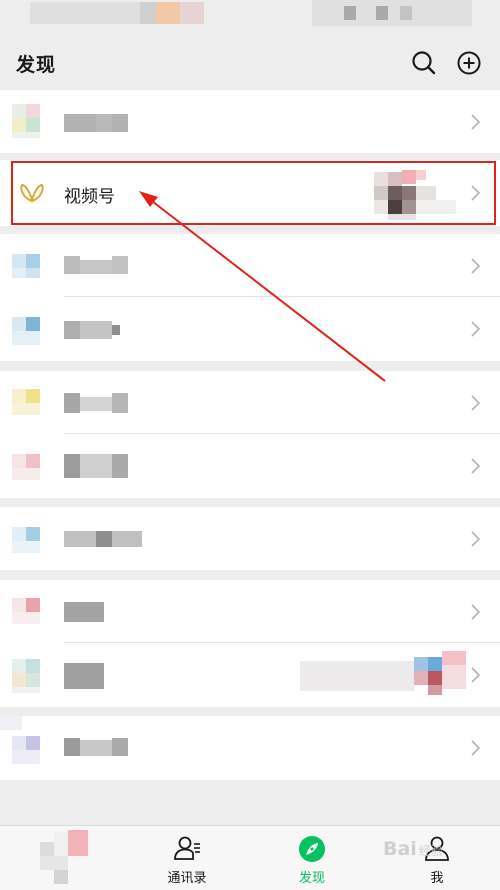 This screenshot has height=890, width=500. I want to click on add-icon, so click(469, 63).